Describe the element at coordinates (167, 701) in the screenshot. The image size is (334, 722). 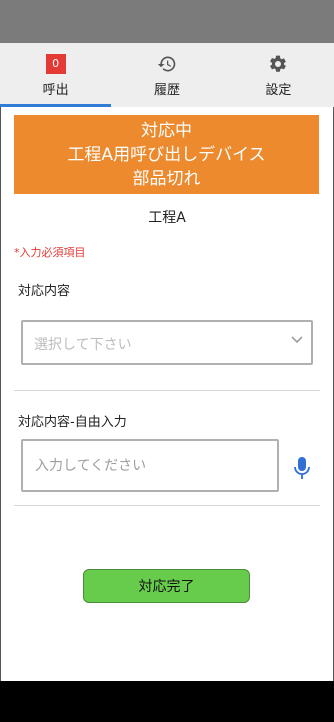
I see `bottom-bar` at that location.